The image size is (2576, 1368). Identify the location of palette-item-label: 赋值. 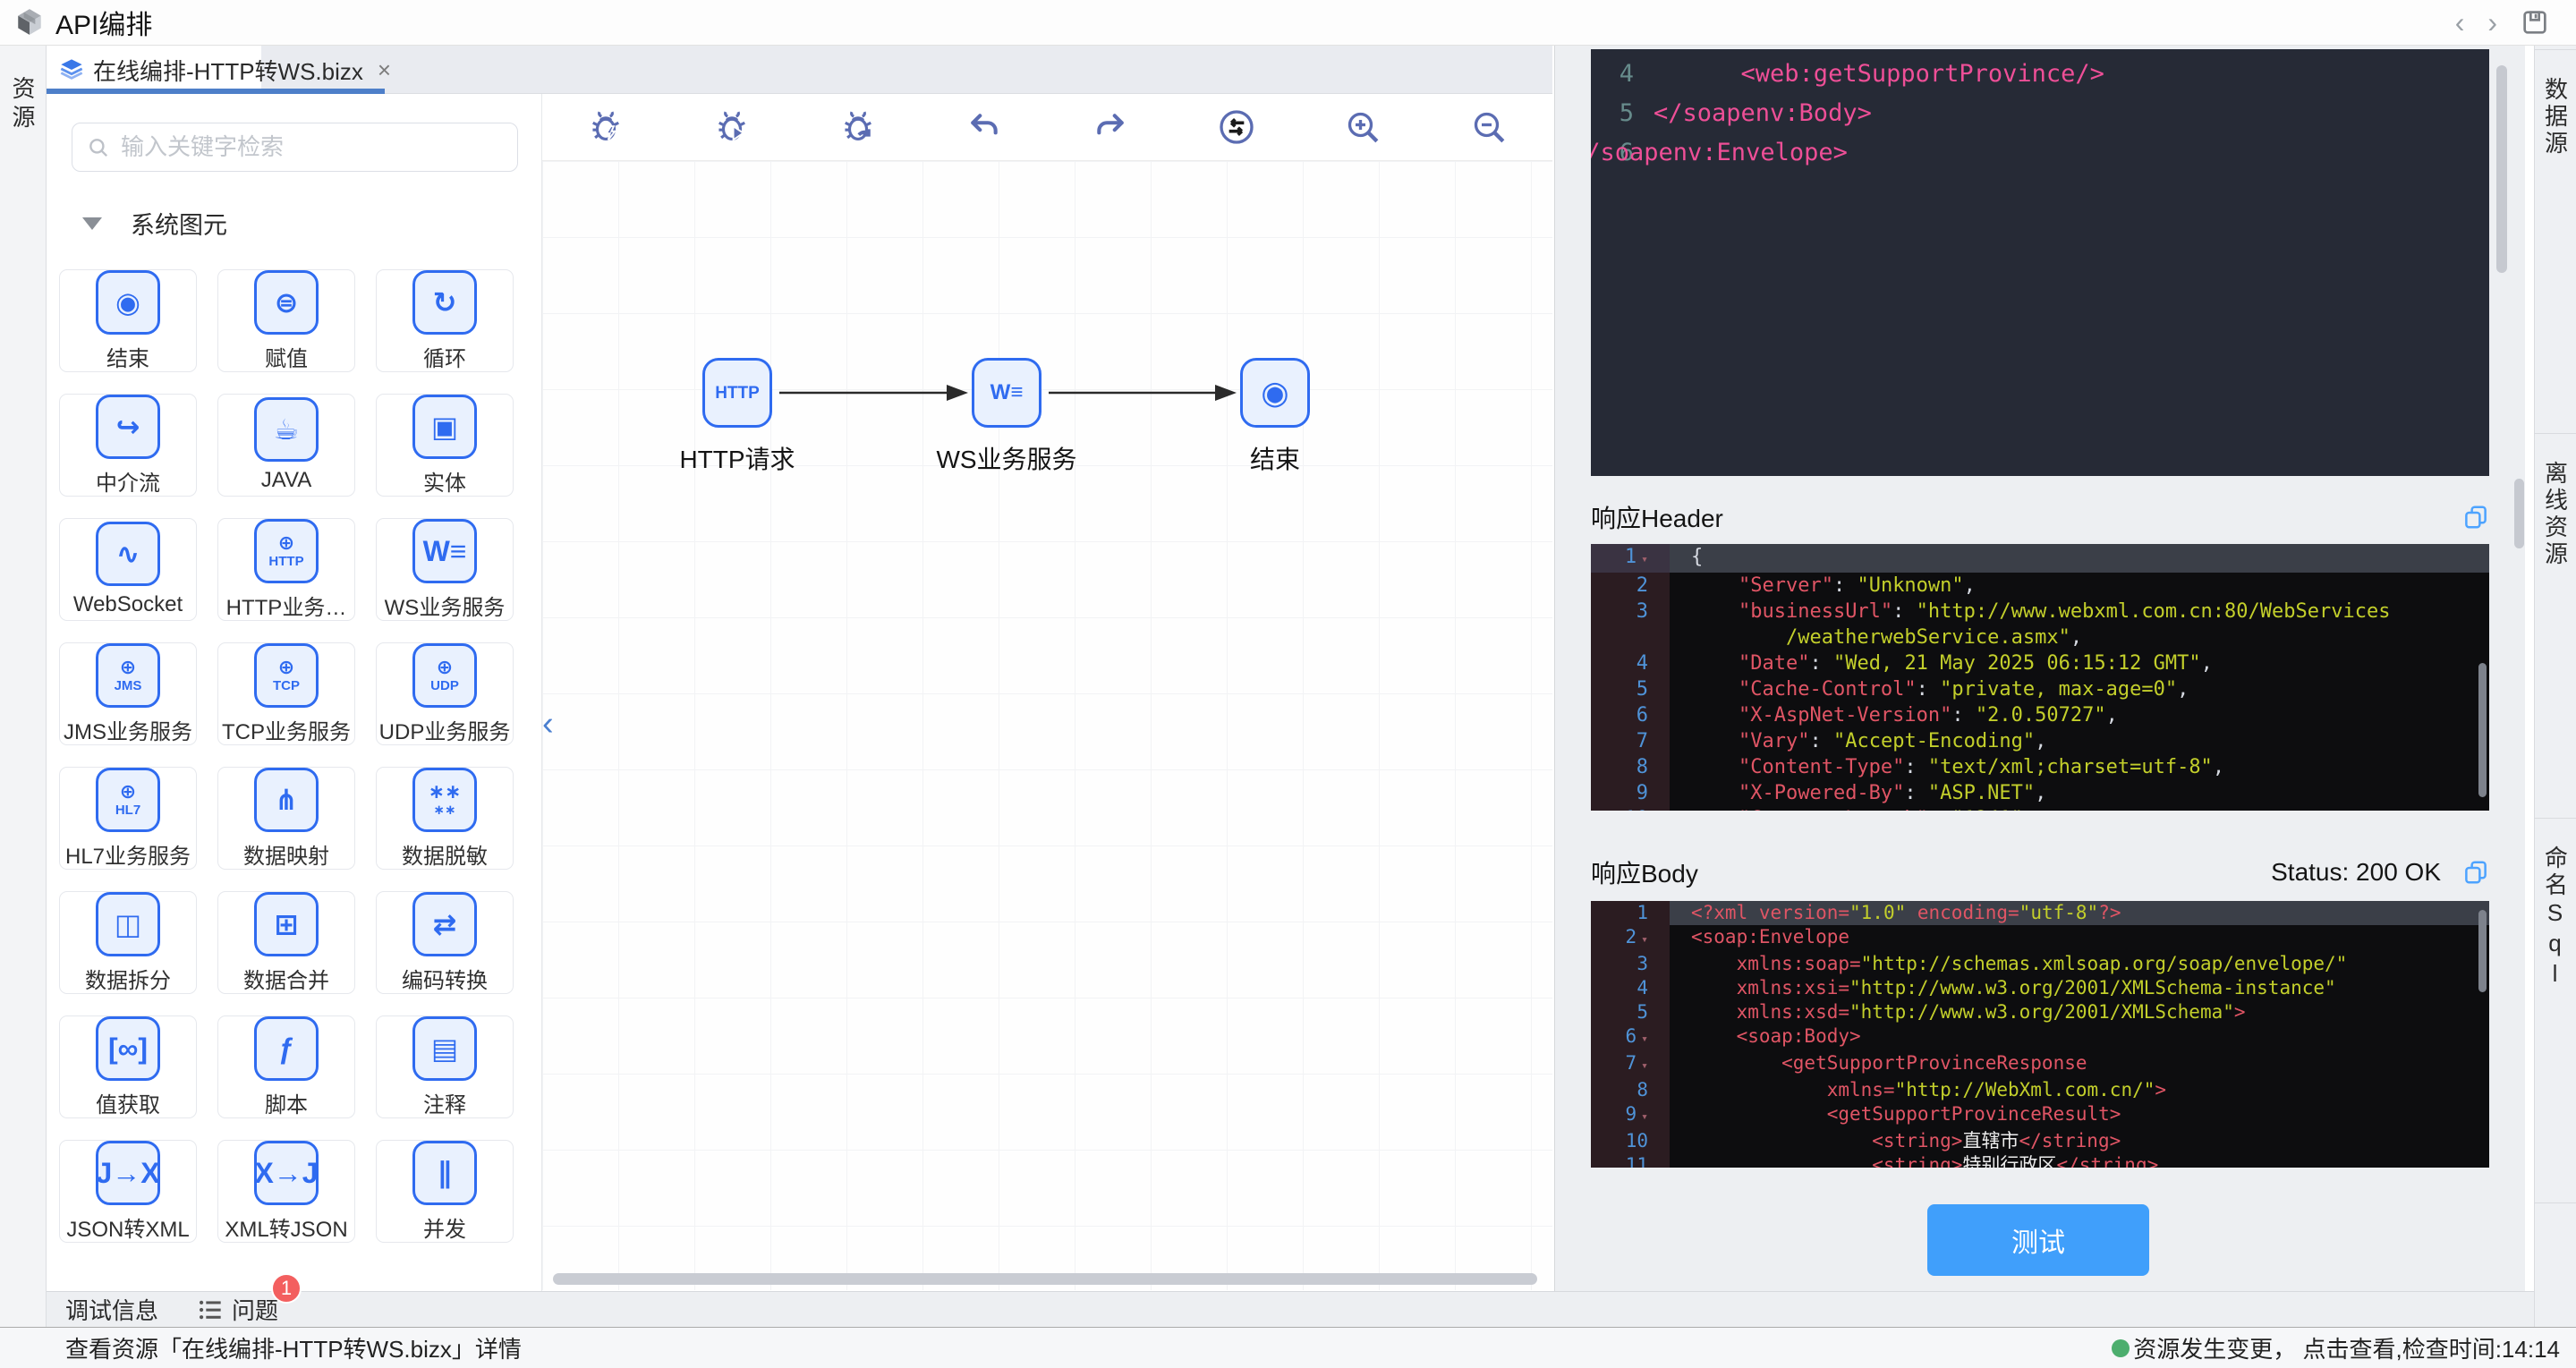
(286, 358).